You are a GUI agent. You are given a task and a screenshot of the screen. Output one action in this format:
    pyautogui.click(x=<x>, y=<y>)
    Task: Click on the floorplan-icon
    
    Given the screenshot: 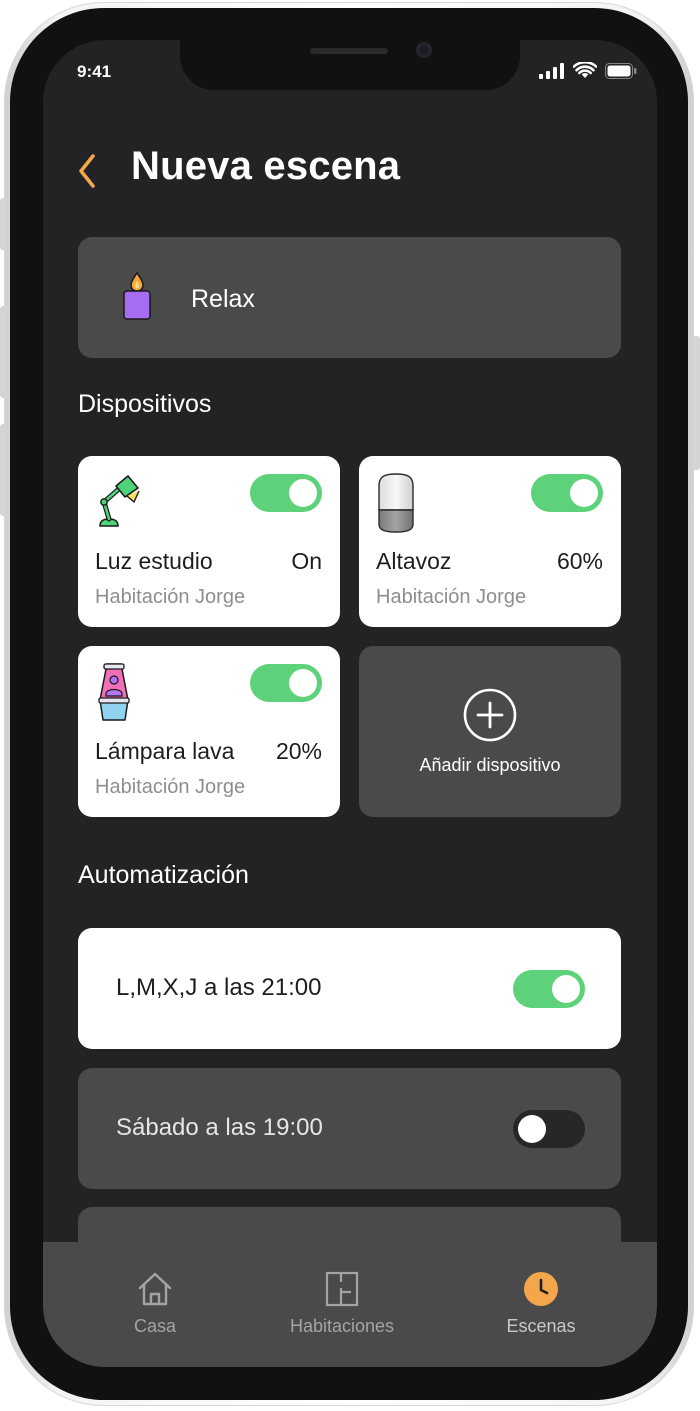 What is the action you would take?
    pyautogui.click(x=342, y=1289)
    